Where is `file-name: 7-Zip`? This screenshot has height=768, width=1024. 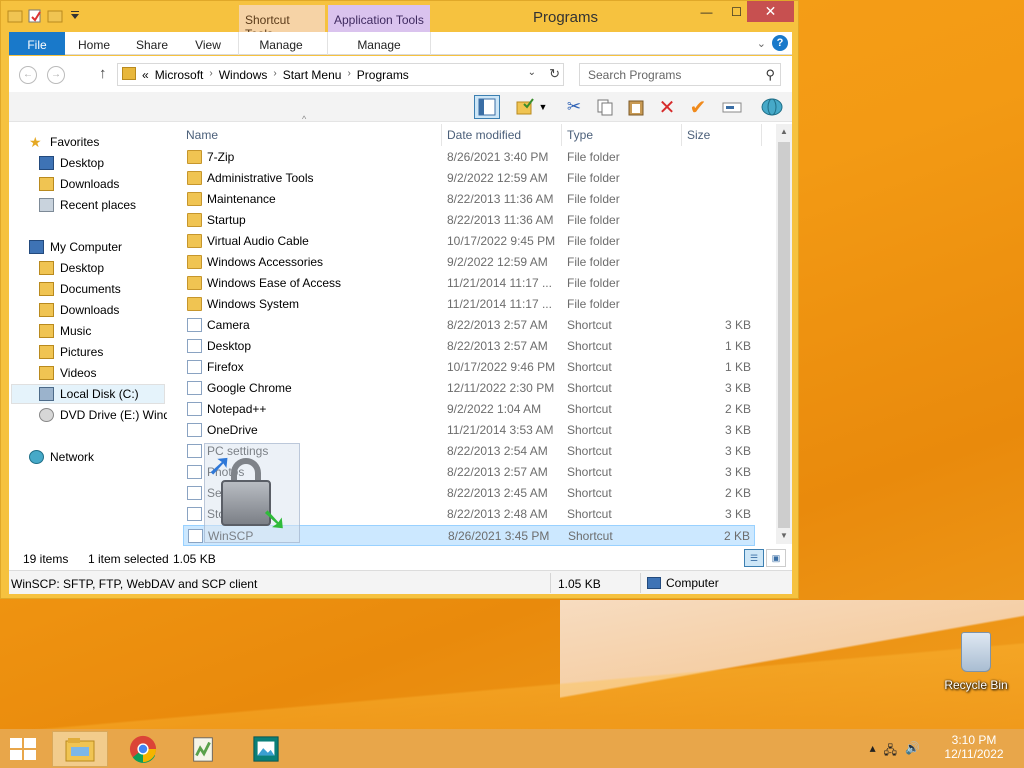 file-name: 7-Zip is located at coordinates (221, 157).